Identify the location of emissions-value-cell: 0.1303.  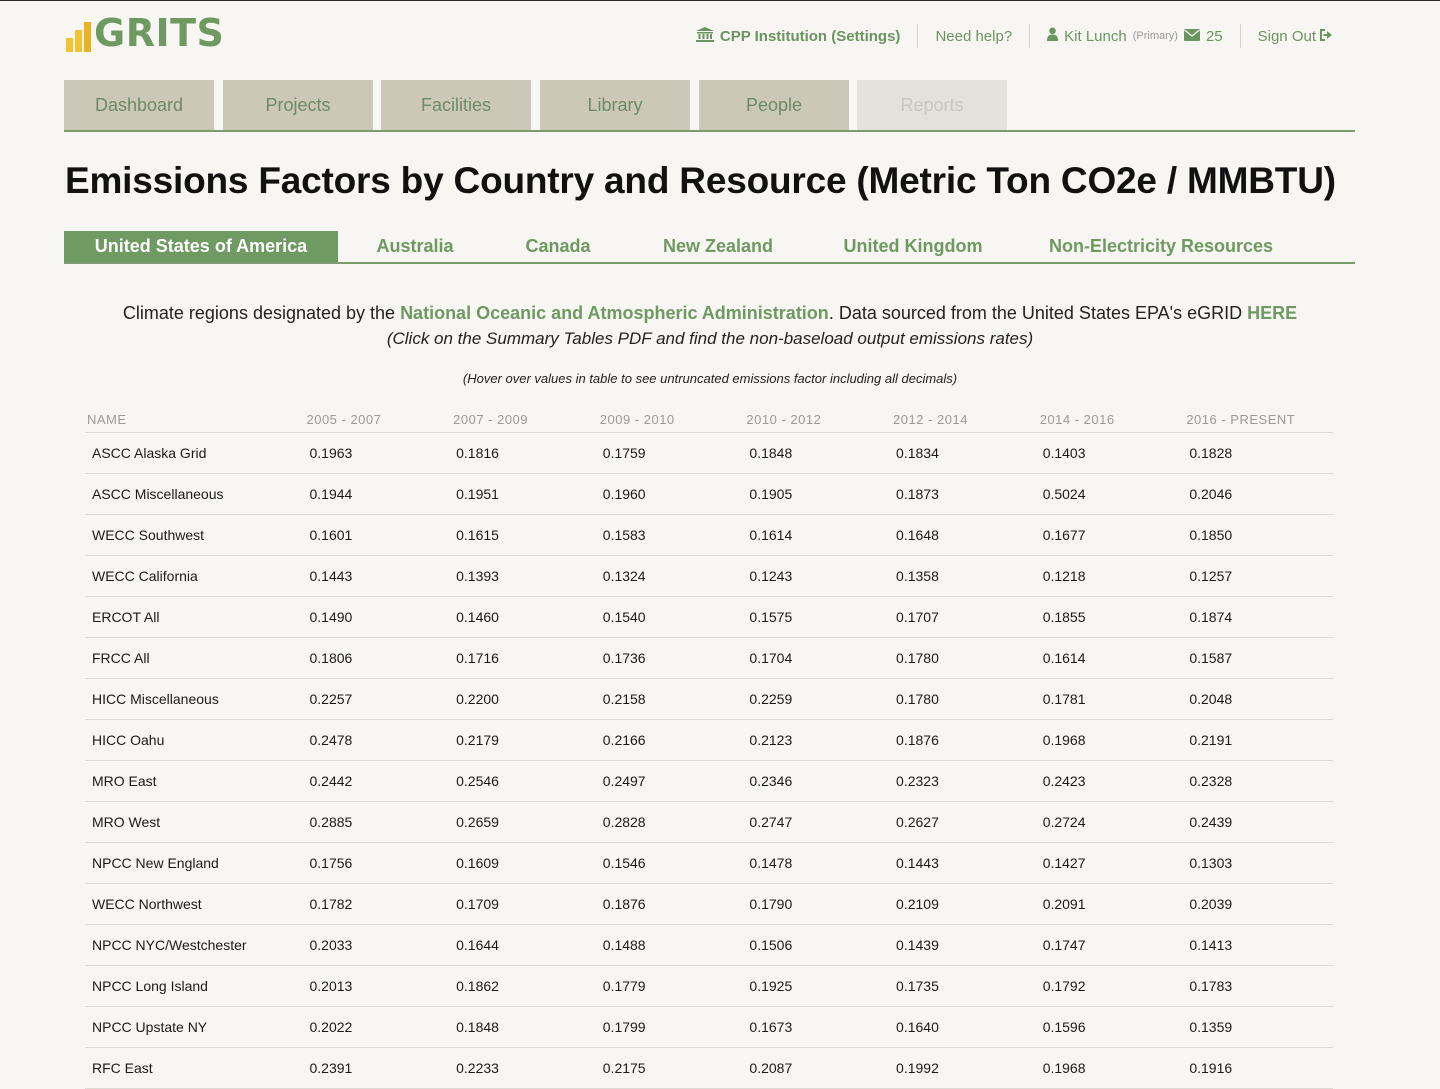
(1259, 863).